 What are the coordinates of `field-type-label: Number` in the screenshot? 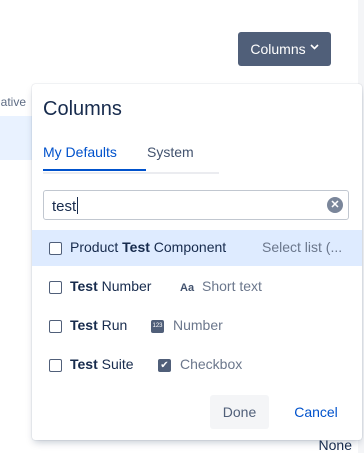 It's located at (198, 325).